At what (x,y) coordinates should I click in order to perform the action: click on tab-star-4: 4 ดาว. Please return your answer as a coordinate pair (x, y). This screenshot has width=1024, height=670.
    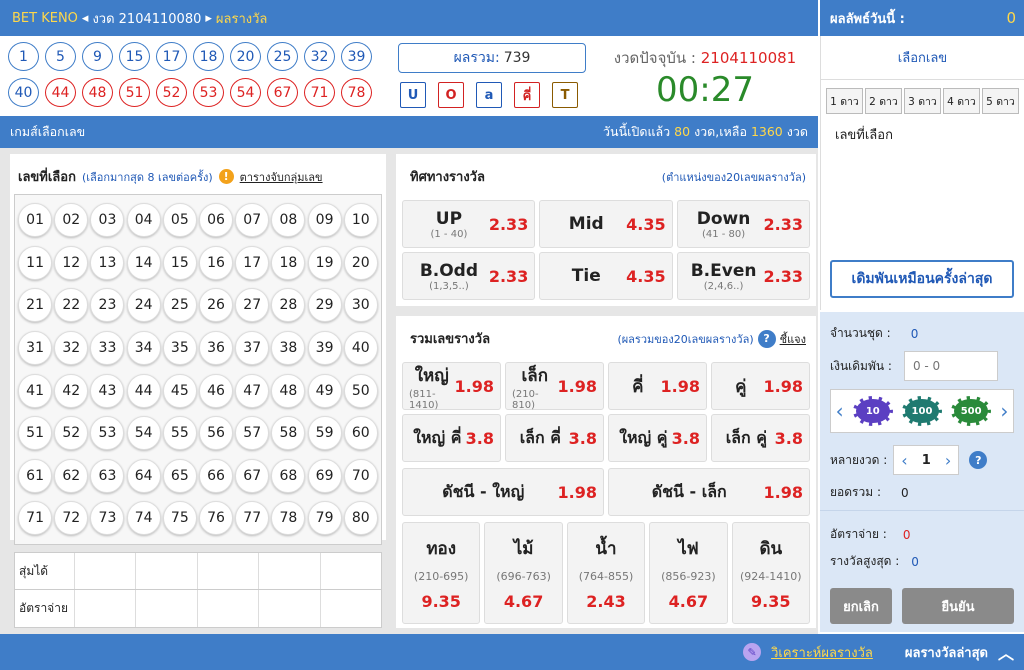
    Looking at the image, I should click on (961, 101).